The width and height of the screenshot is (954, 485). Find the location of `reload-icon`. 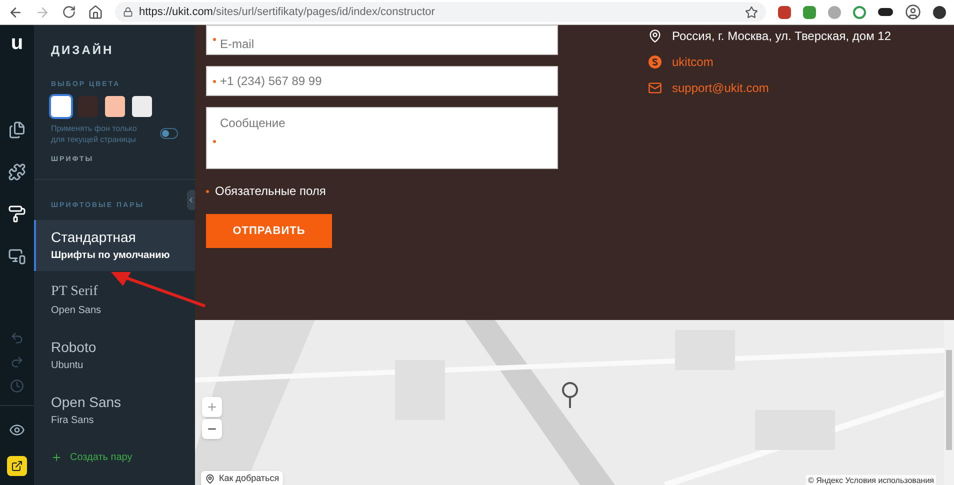

reload-icon is located at coordinates (69, 12).